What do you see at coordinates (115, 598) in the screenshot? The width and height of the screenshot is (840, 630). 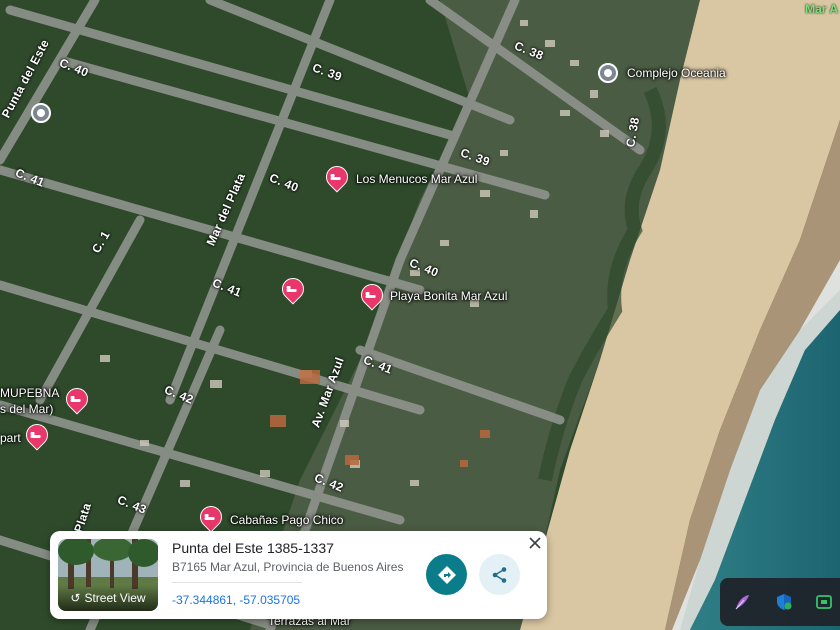 I see `street-view-text: Street View` at bounding box center [115, 598].